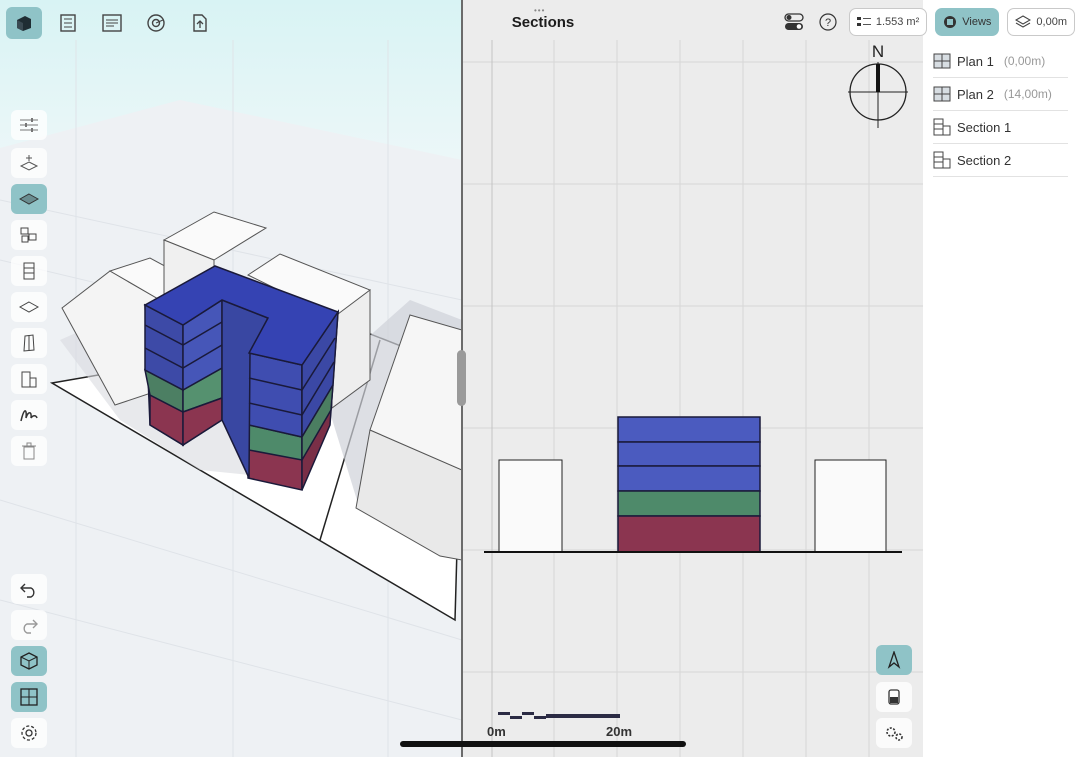 This screenshot has height=757, width=1085. I want to click on add-level-button, so click(29, 163).